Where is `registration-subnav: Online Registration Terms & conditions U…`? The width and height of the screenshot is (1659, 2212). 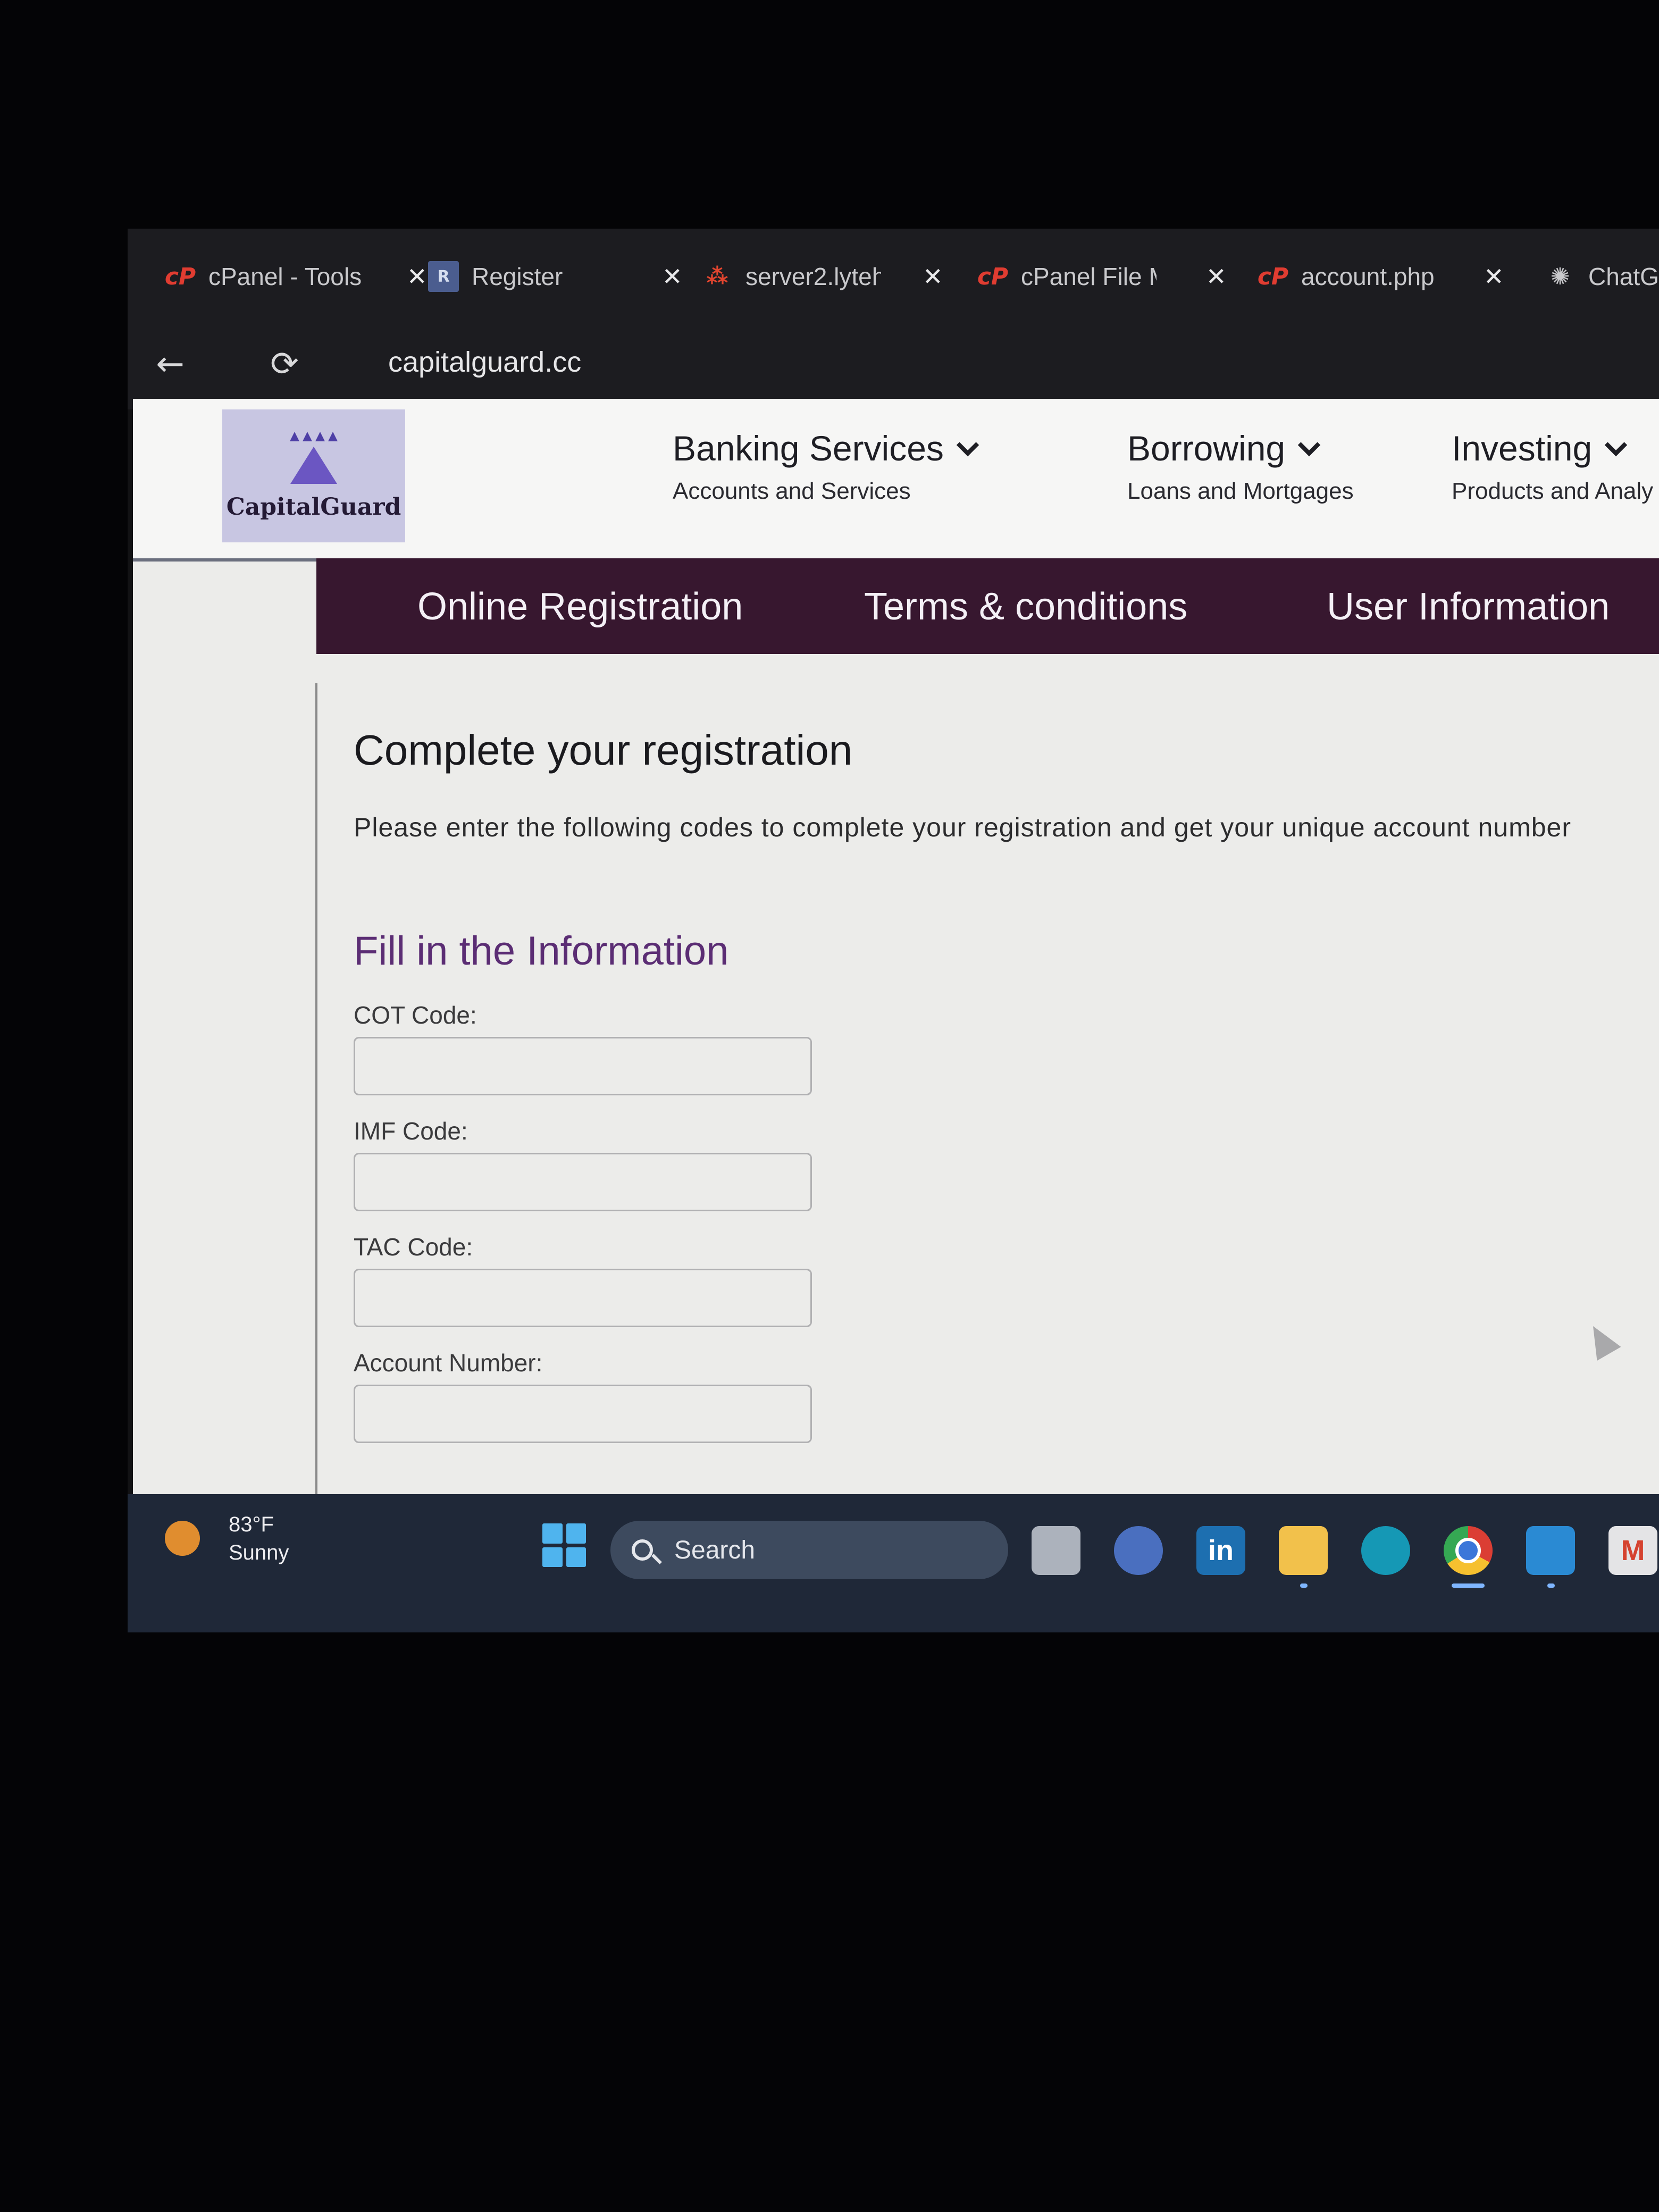 registration-subnav: Online Registration Terms & conditions U… is located at coordinates (987, 606).